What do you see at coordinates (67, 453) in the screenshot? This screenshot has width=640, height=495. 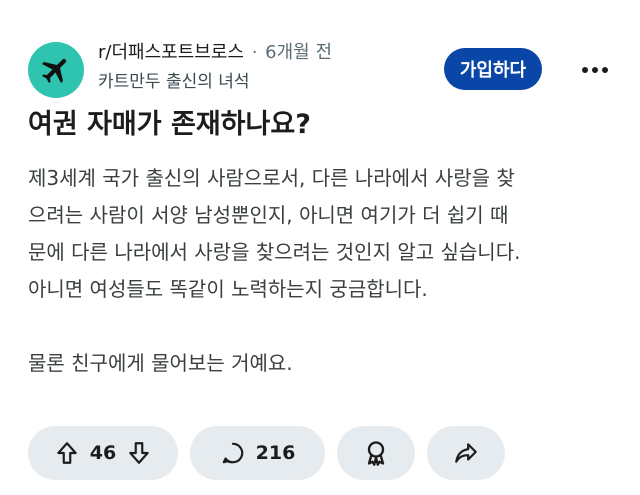 I see `arrow-up-icon` at bounding box center [67, 453].